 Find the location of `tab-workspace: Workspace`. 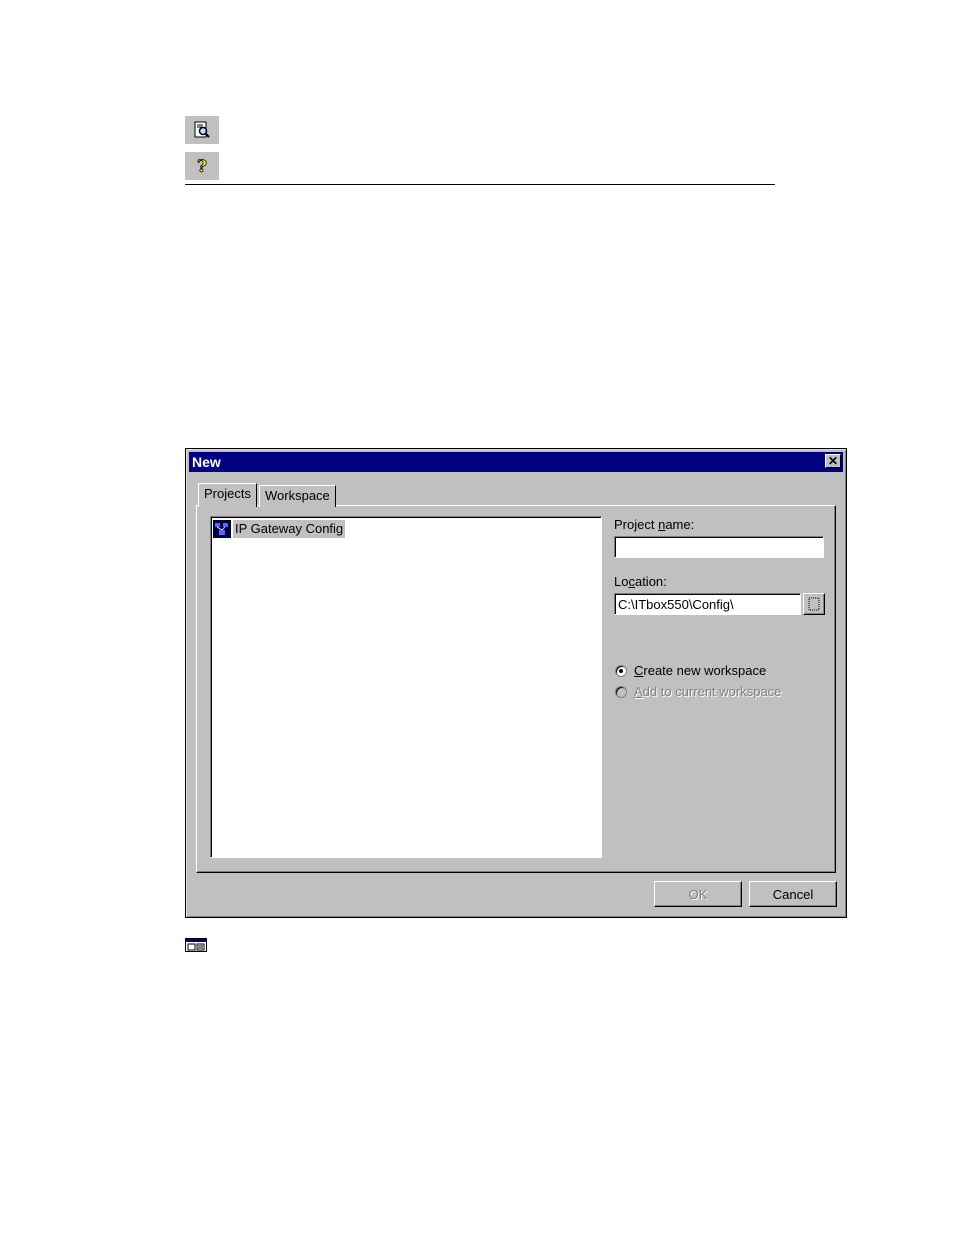

tab-workspace: Workspace is located at coordinates (297, 496).